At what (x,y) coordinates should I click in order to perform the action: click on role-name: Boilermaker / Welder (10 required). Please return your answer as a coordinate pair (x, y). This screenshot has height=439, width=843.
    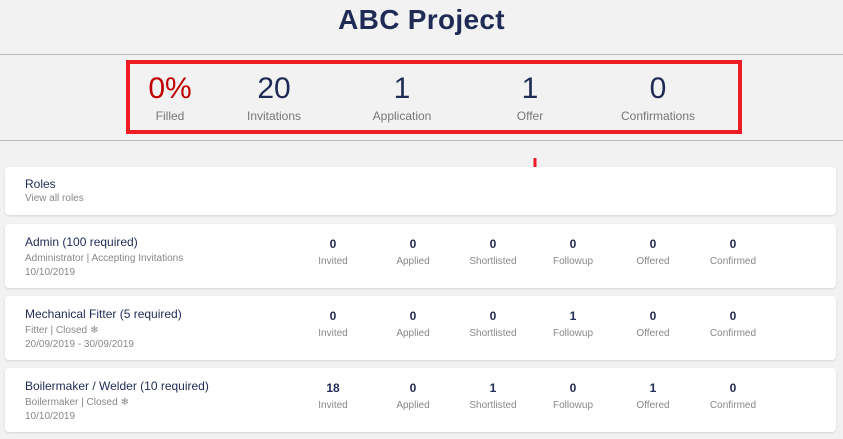
    Looking at the image, I should click on (117, 386).